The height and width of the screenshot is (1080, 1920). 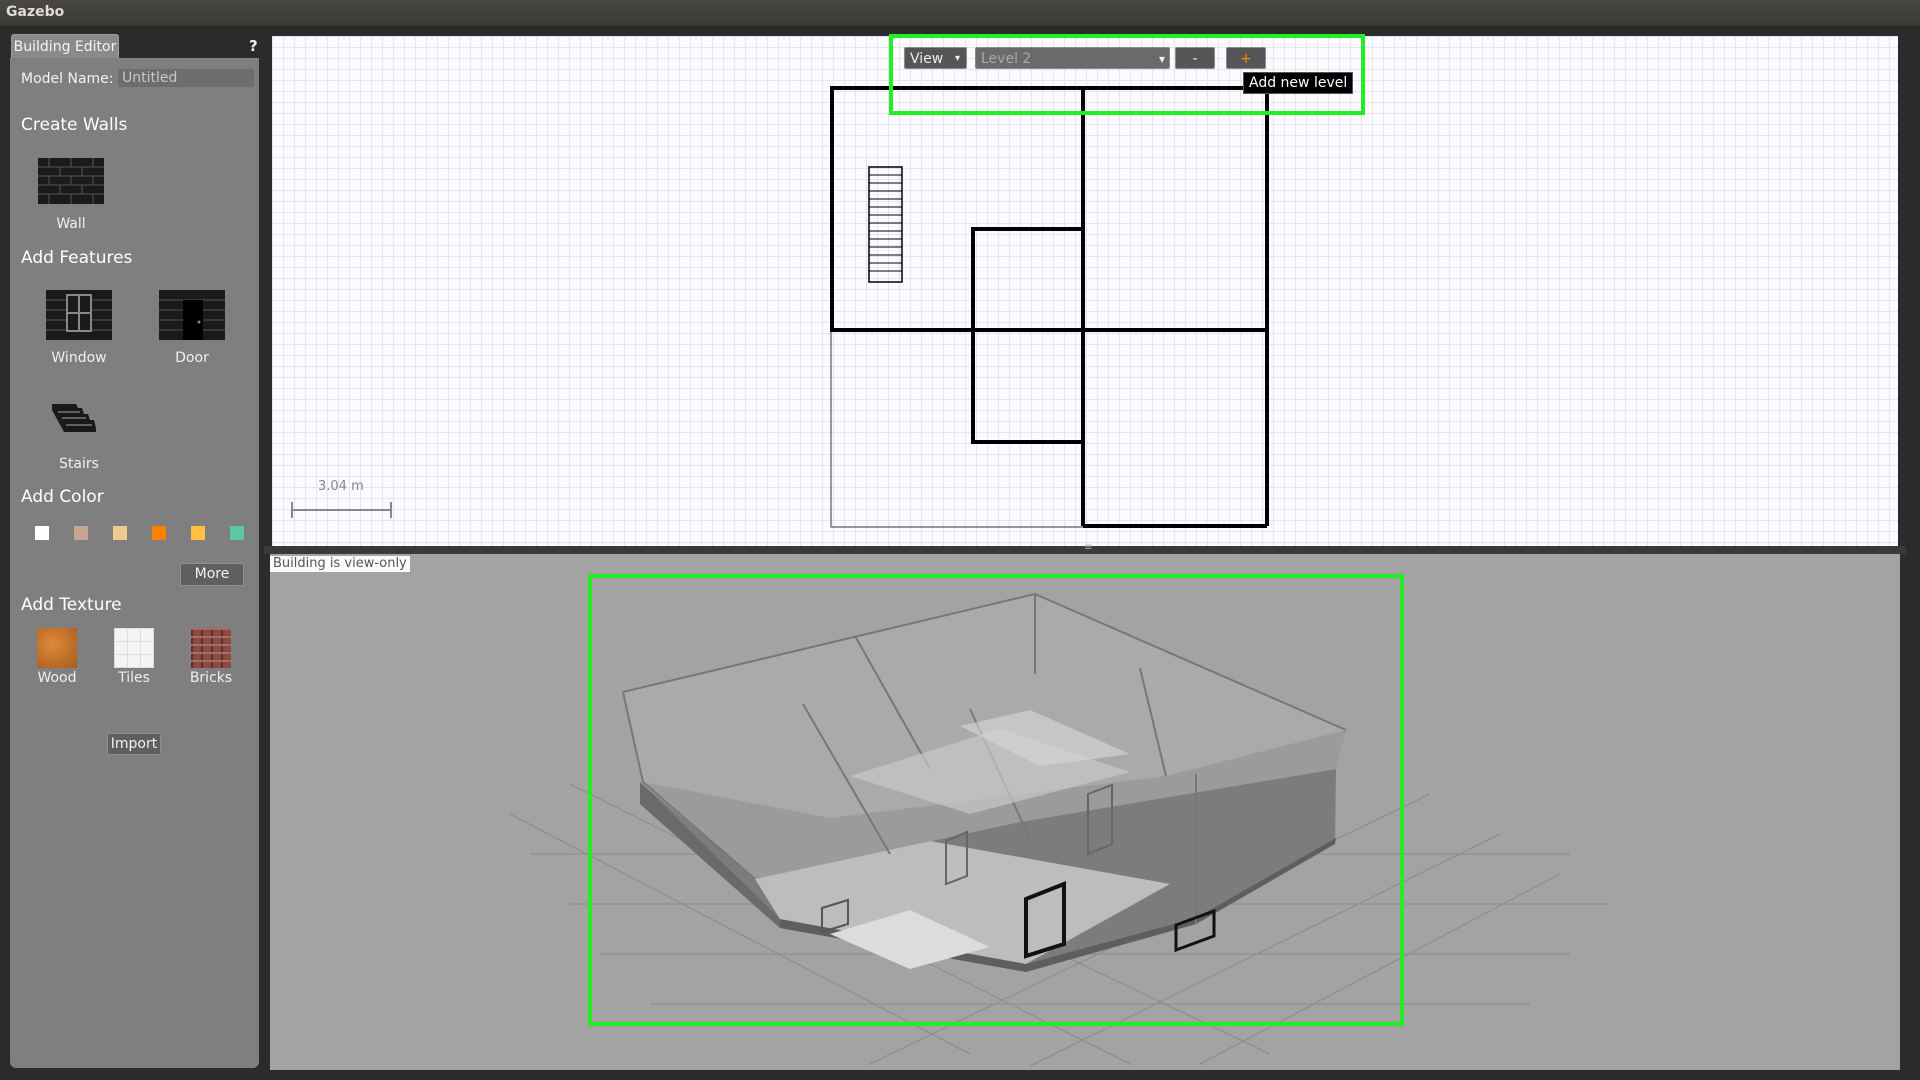 I want to click on color-swatch-taupe, so click(x=81, y=533).